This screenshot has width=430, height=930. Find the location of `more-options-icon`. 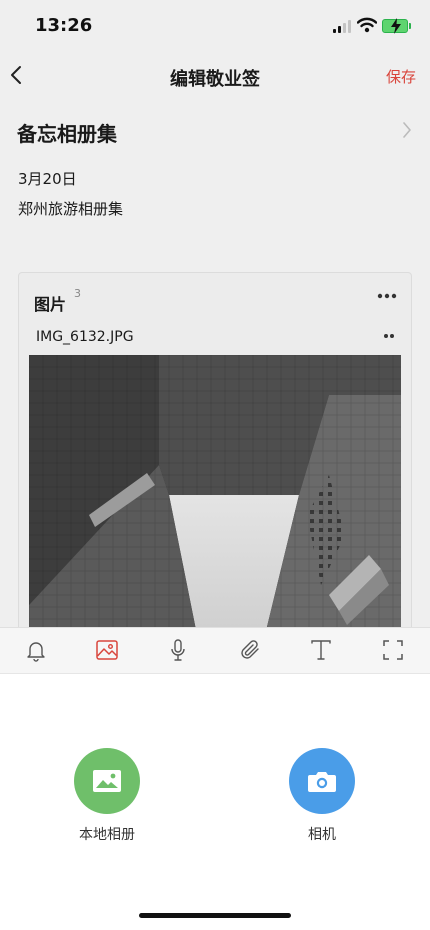

more-options-icon is located at coordinates (387, 296).